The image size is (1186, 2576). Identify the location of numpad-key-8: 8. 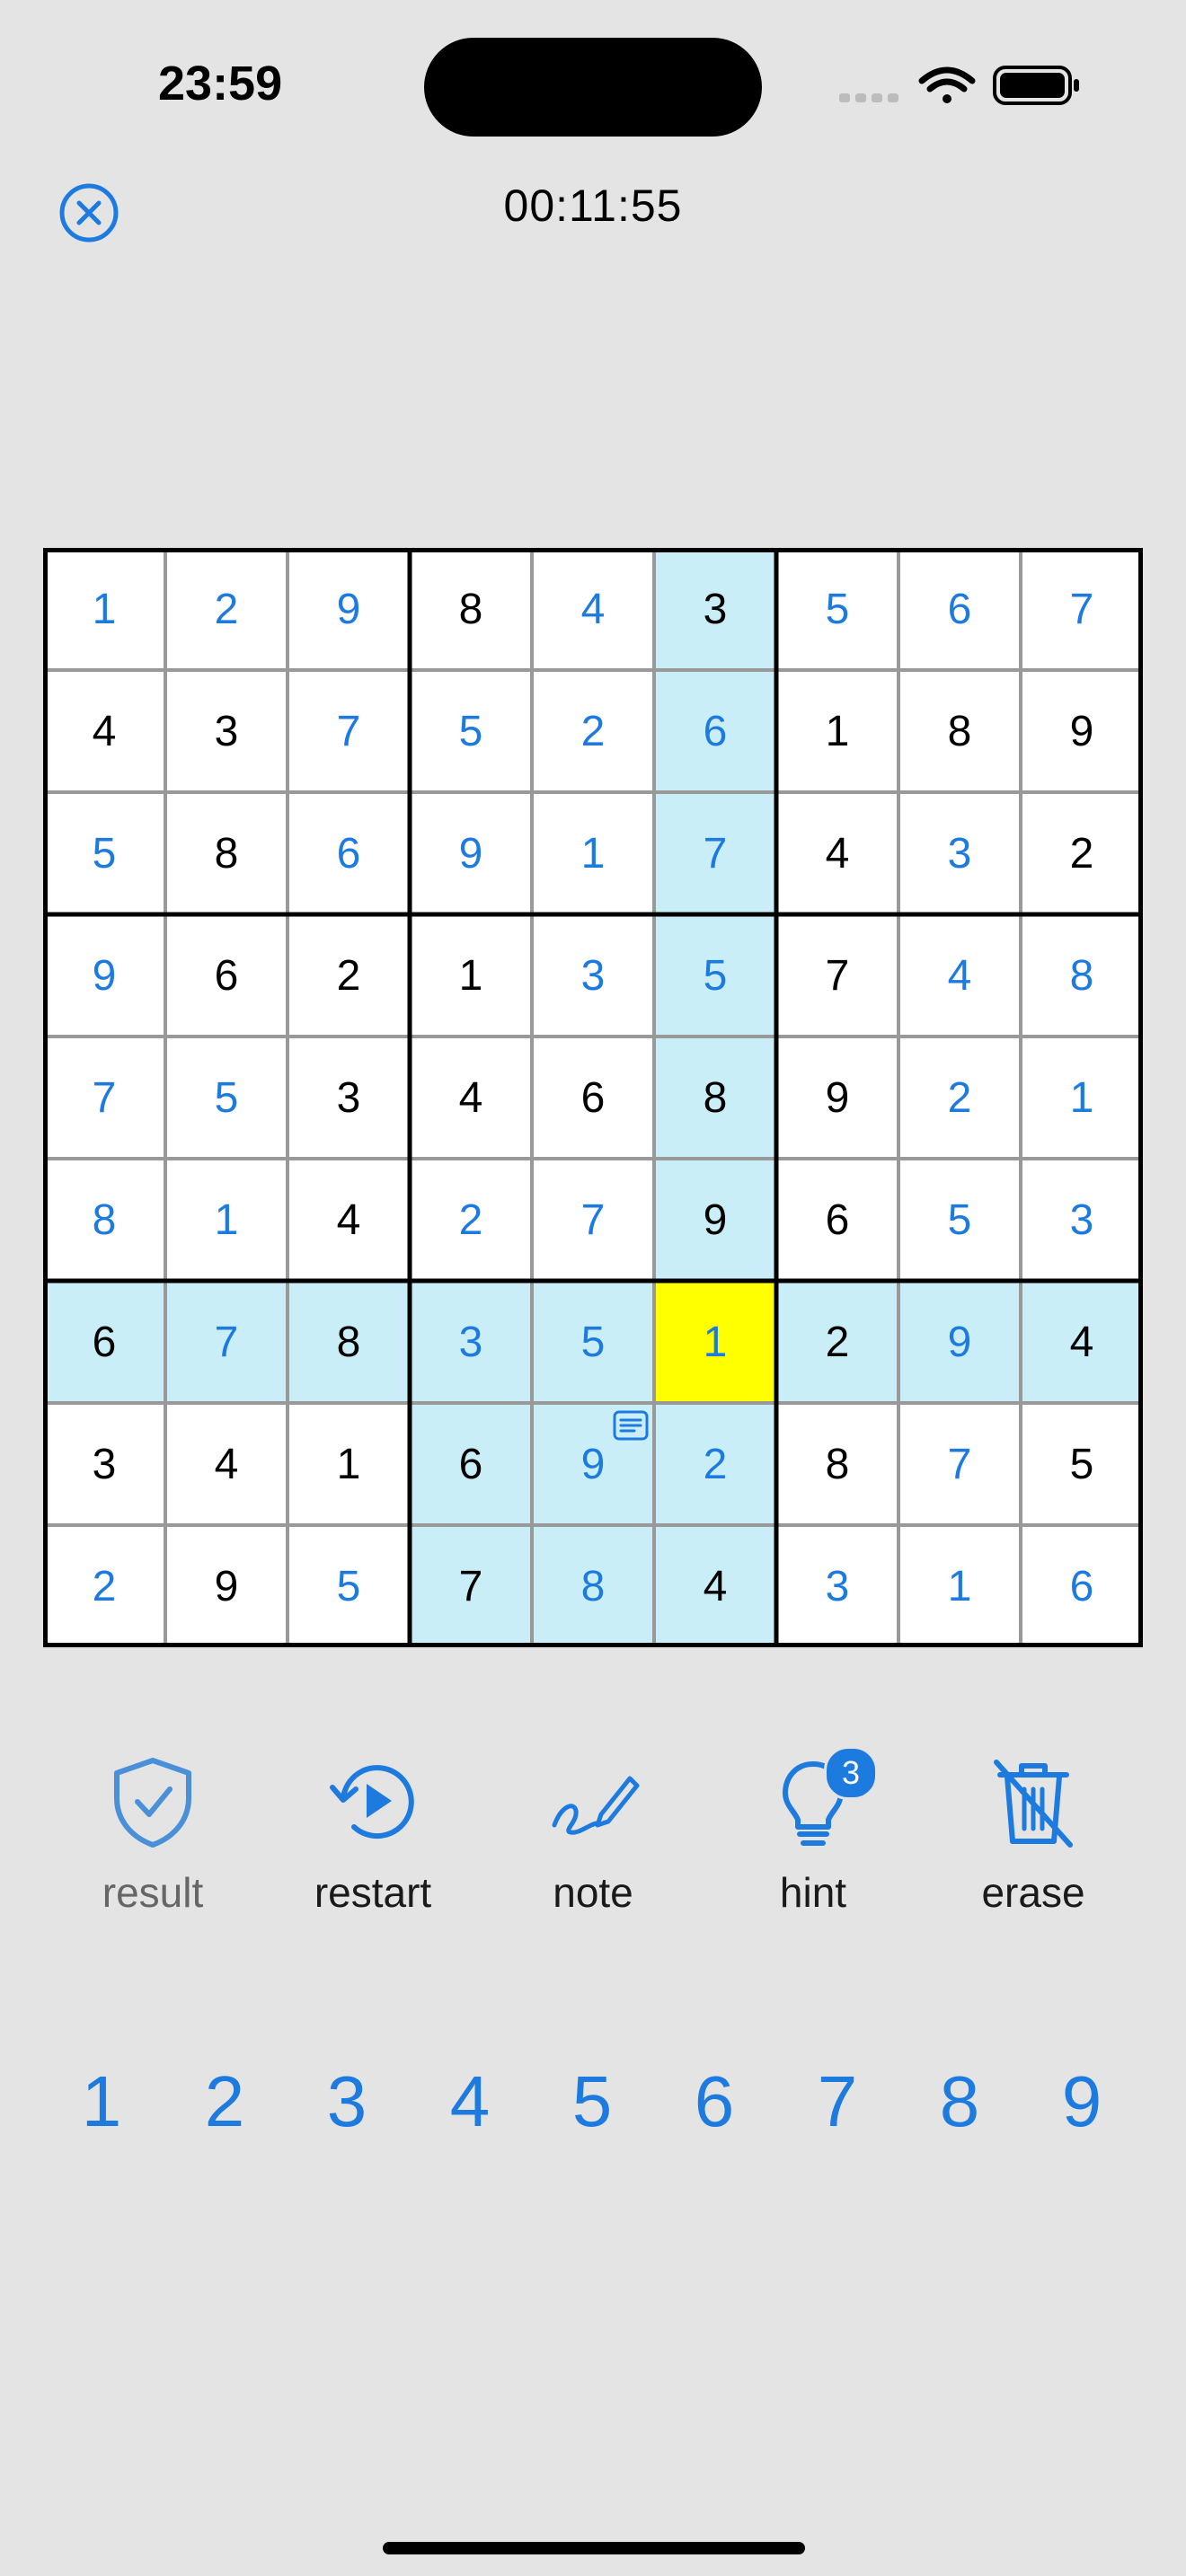
(959, 2102).